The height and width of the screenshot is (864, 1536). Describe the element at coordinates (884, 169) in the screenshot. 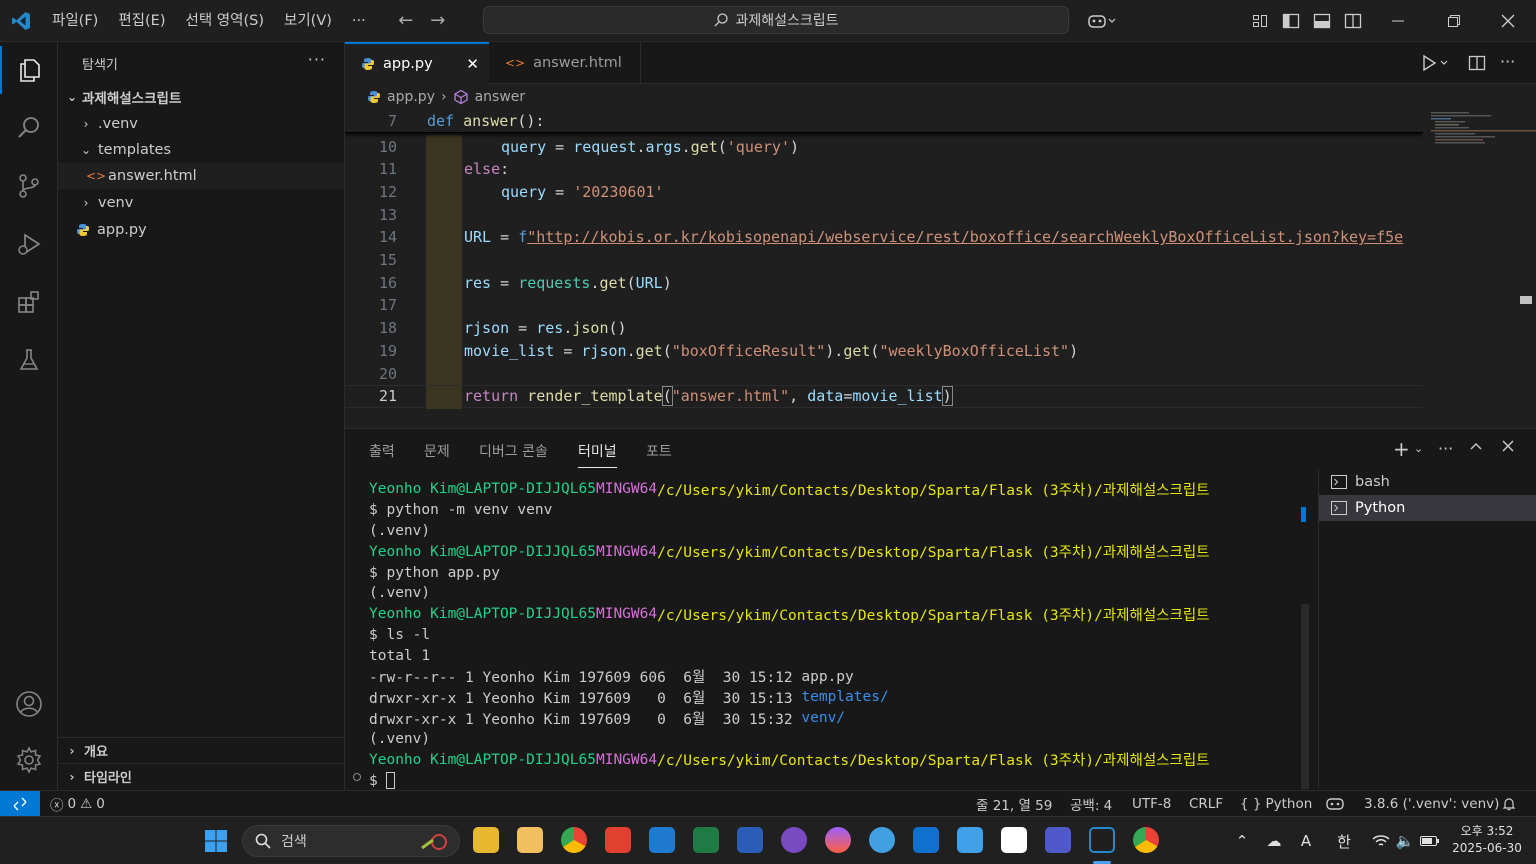

I see `code-line: 11 else:` at that location.